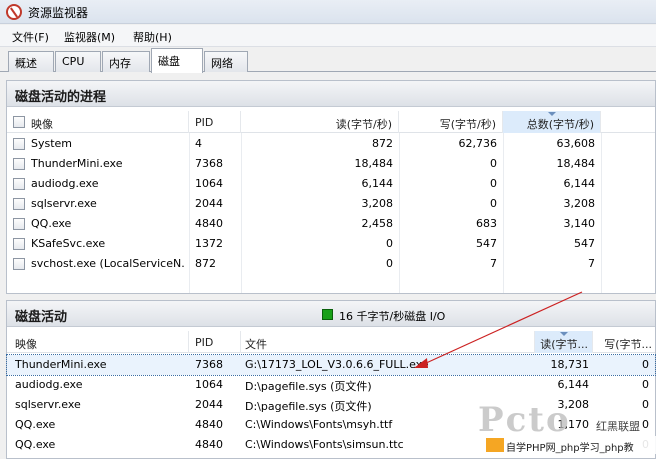  I want to click on tab-disk: 磁盘, so click(177, 60).